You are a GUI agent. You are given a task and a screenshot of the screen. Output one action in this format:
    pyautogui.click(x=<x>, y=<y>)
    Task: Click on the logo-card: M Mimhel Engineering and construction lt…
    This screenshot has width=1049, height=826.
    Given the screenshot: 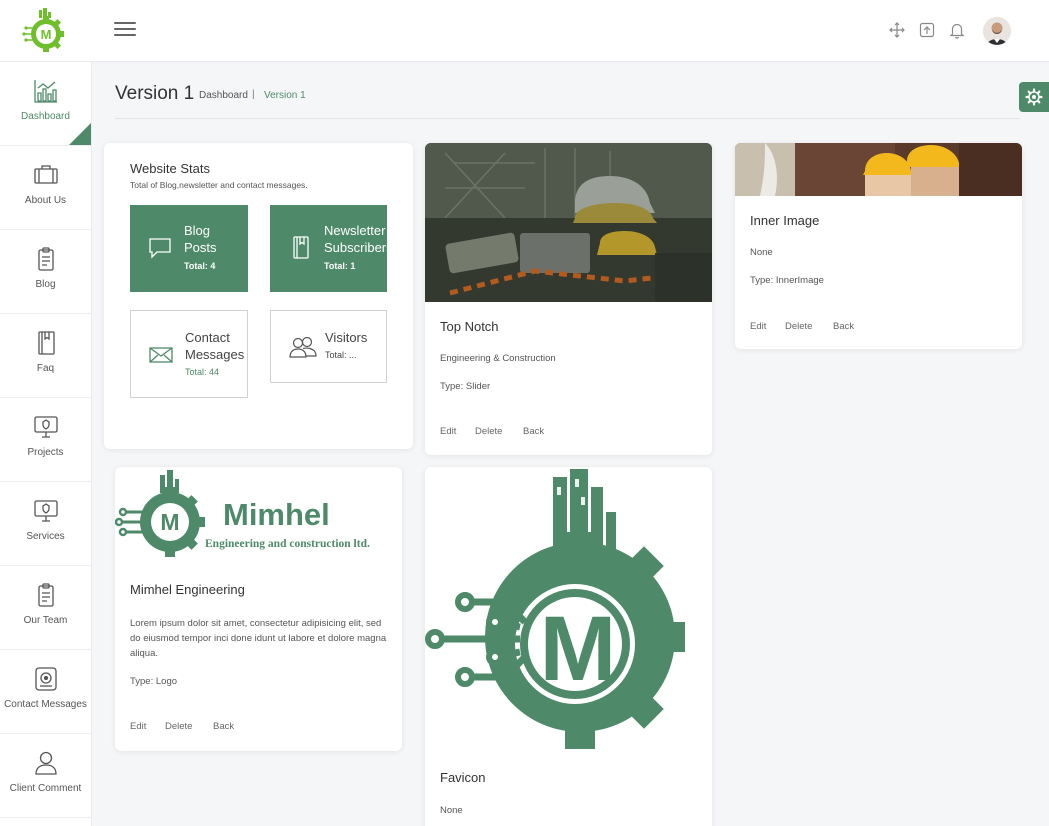 What is the action you would take?
    pyautogui.click(x=258, y=609)
    